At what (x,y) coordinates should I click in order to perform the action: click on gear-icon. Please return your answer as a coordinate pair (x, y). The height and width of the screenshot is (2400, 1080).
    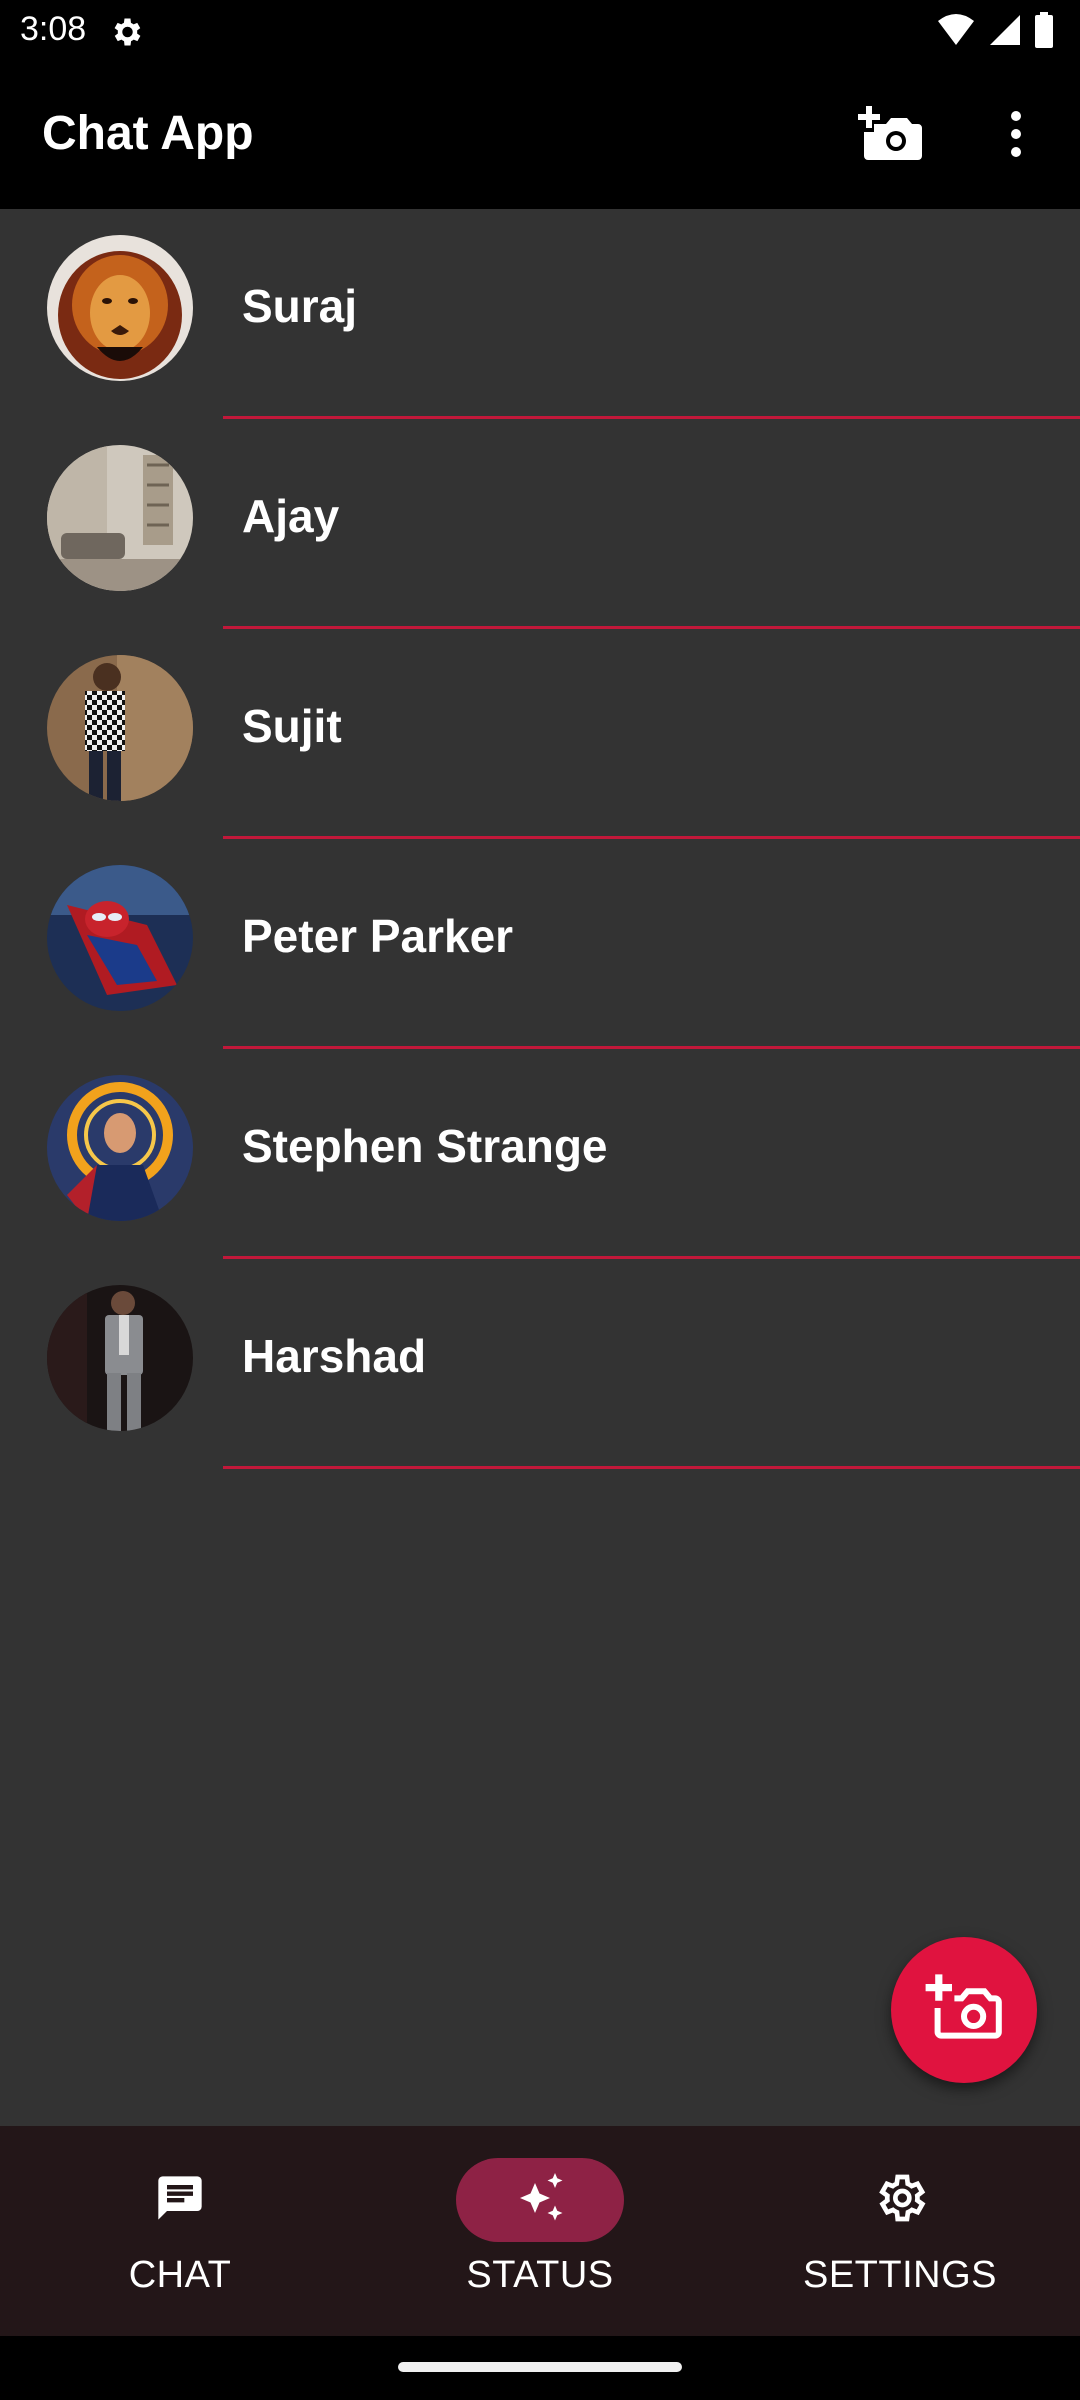
    Looking at the image, I should click on (126, 32).